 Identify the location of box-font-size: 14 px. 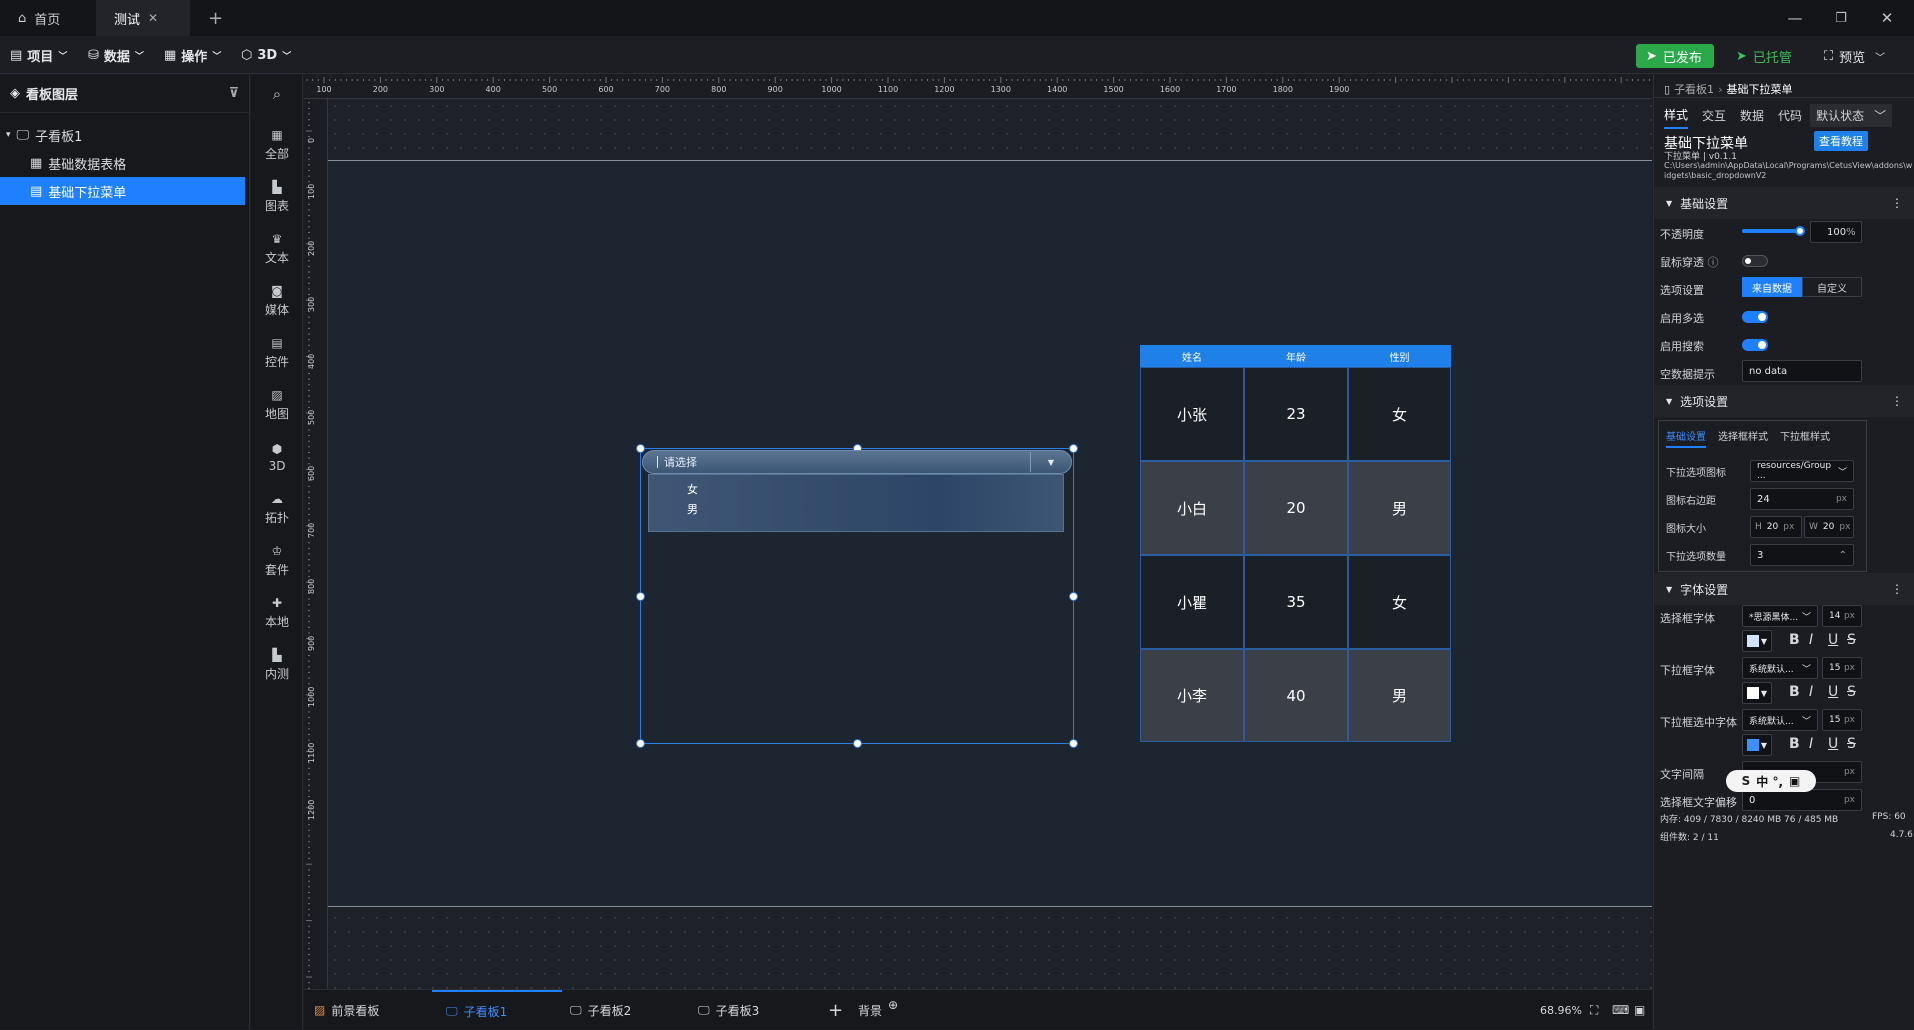
(1842, 616).